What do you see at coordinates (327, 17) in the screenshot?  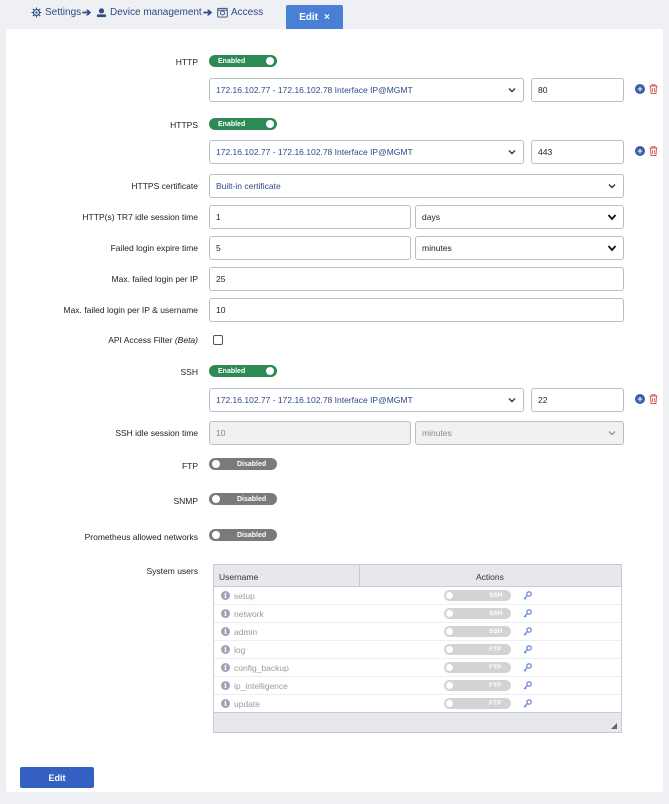 I see `close-icon: ×` at bounding box center [327, 17].